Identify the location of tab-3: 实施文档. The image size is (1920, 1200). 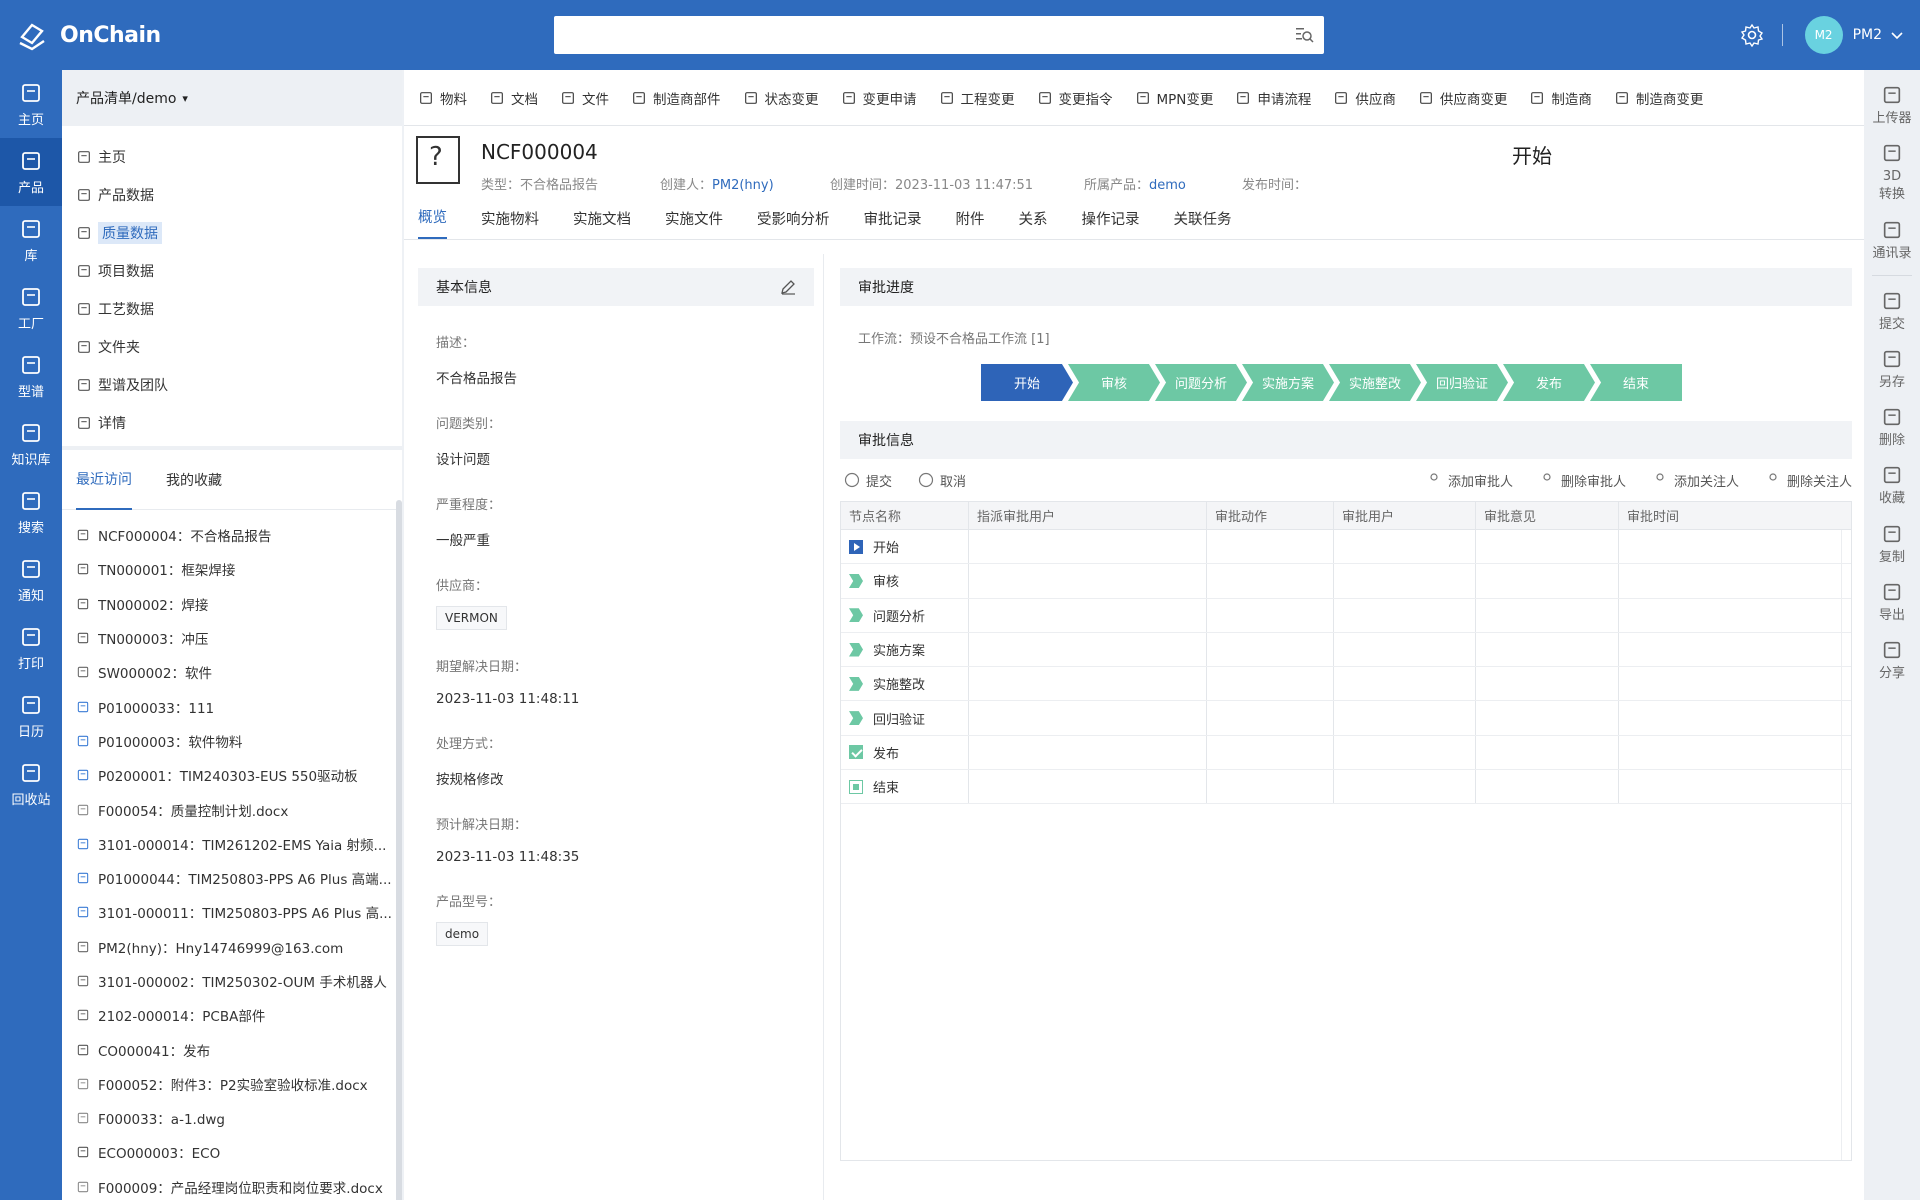
(602, 223).